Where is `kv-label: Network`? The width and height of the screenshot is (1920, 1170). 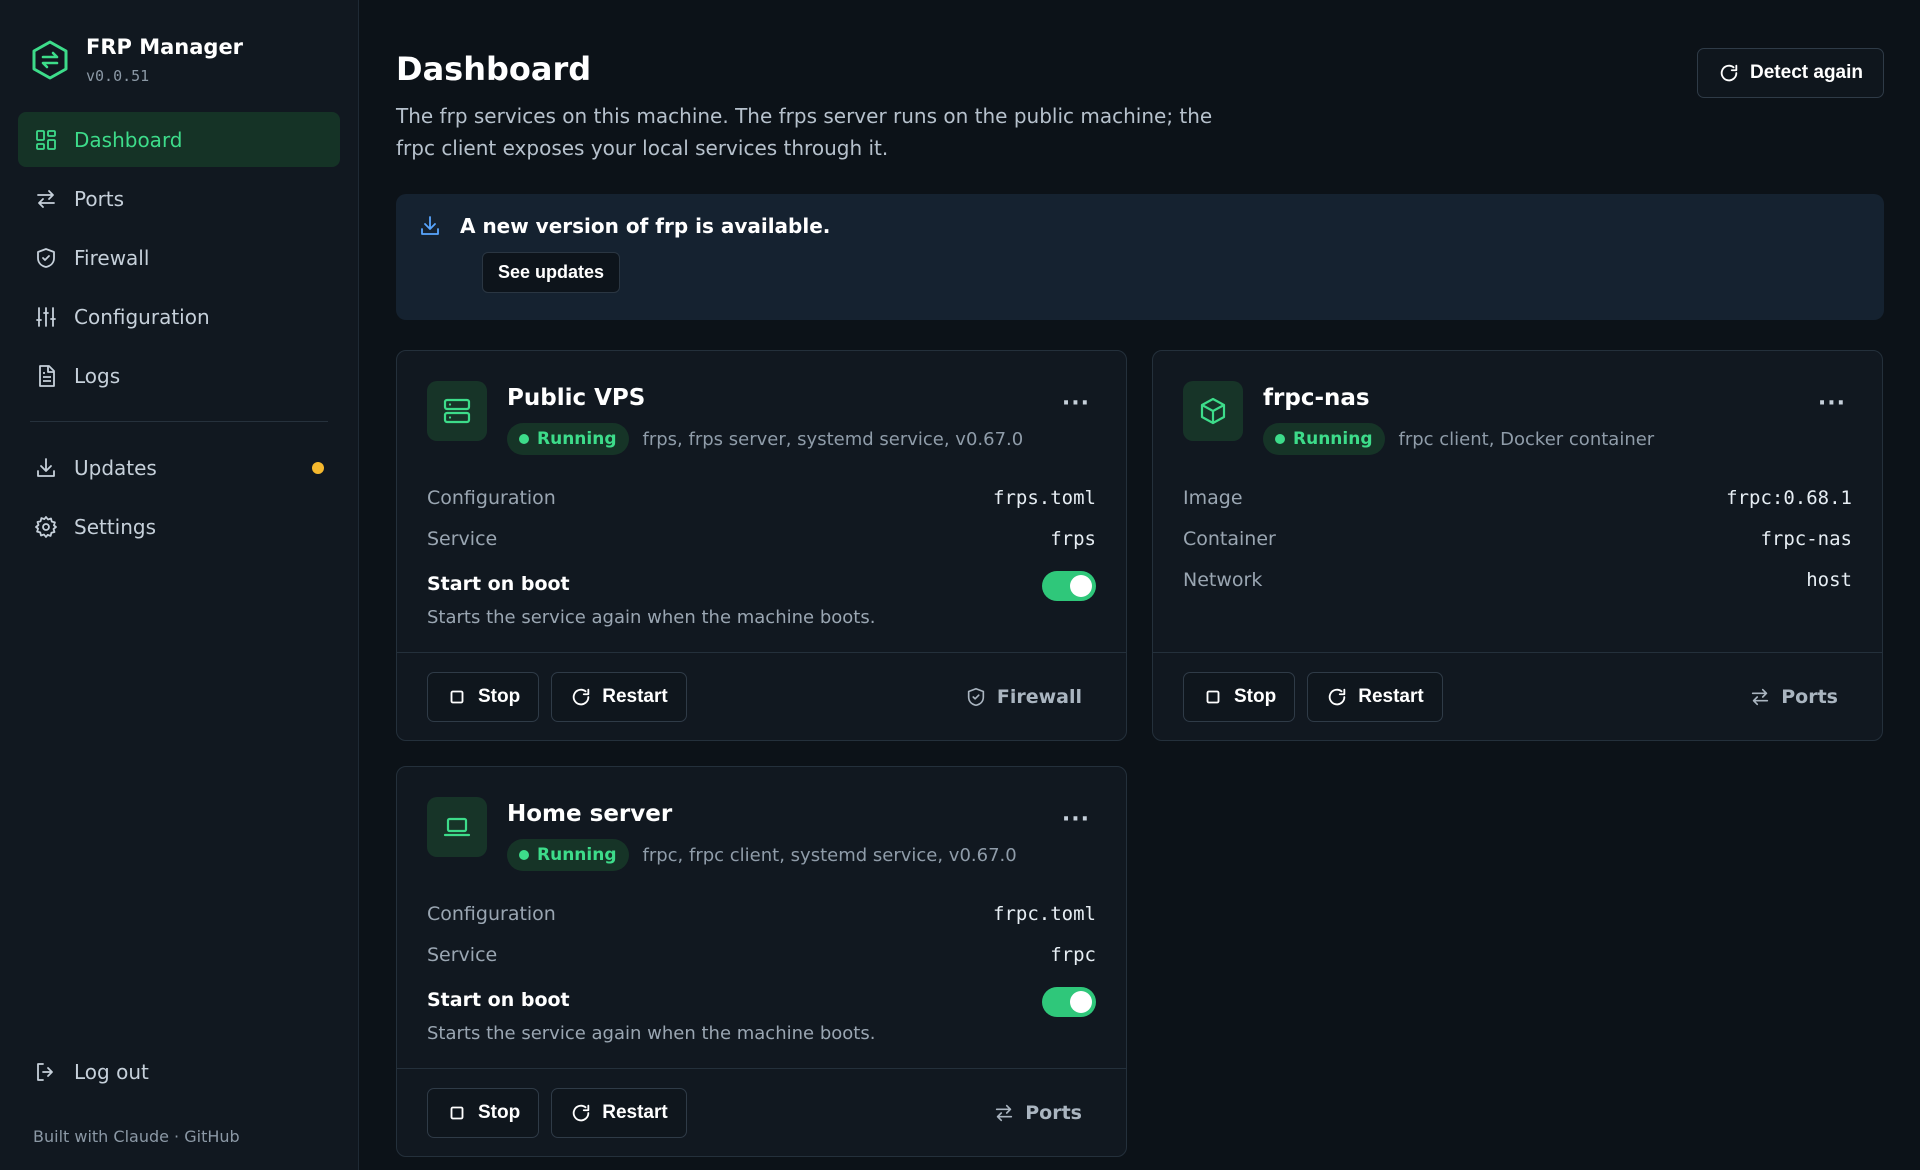
kv-label: Network is located at coordinates (1223, 579).